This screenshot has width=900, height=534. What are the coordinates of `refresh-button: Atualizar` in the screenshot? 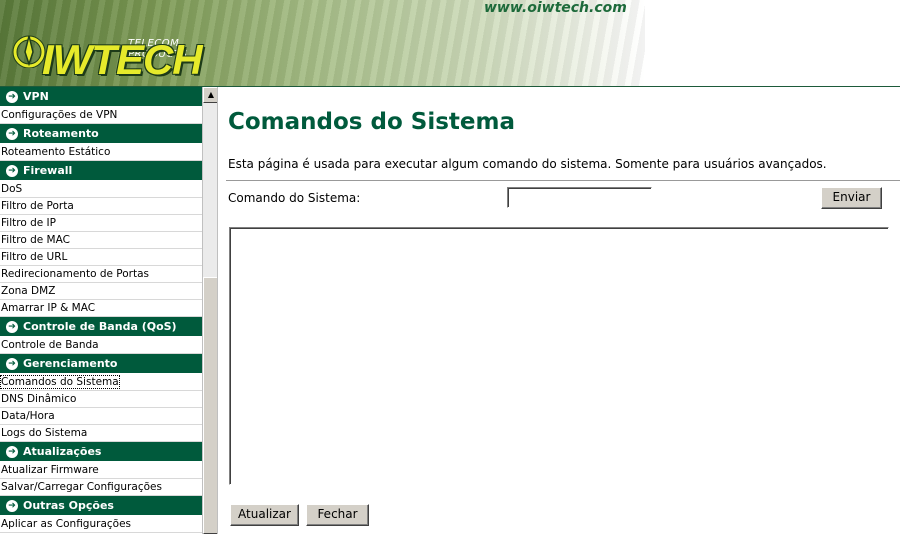 It's located at (264, 515).